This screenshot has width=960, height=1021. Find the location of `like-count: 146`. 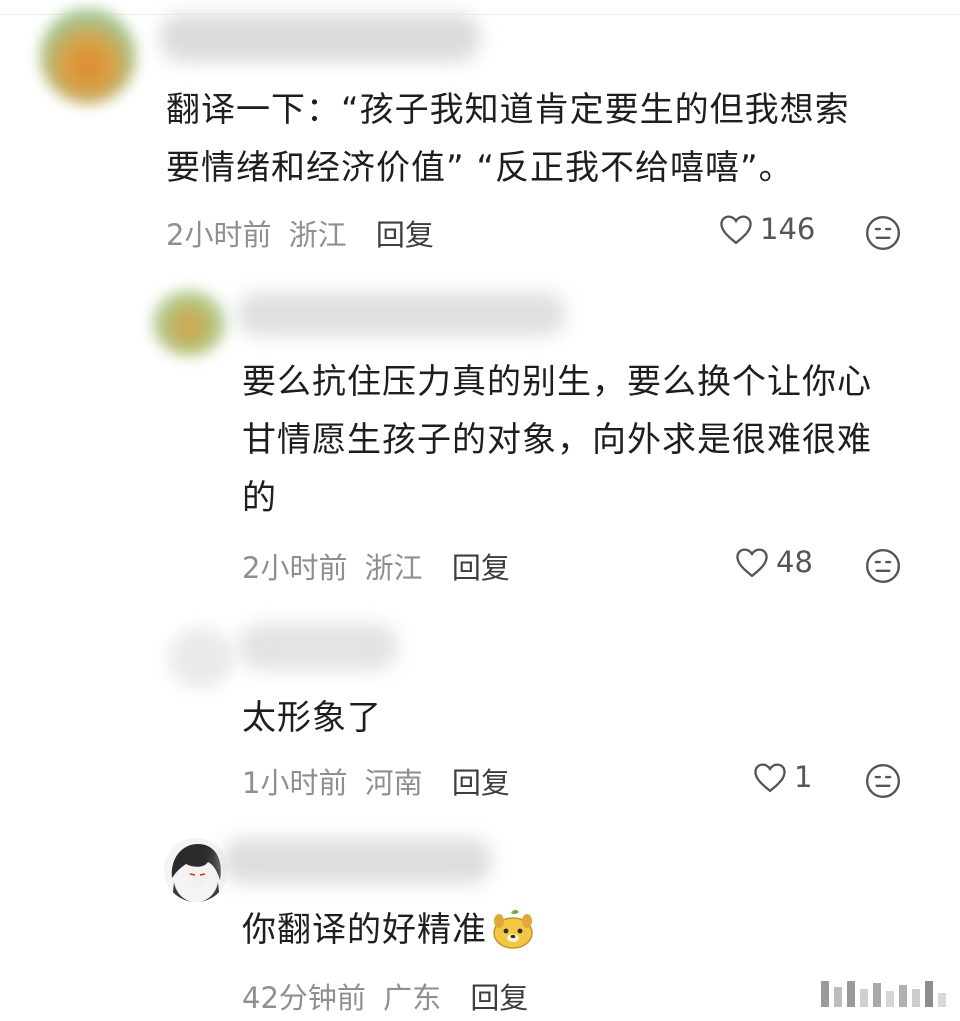

like-count: 146 is located at coordinates (788, 229).